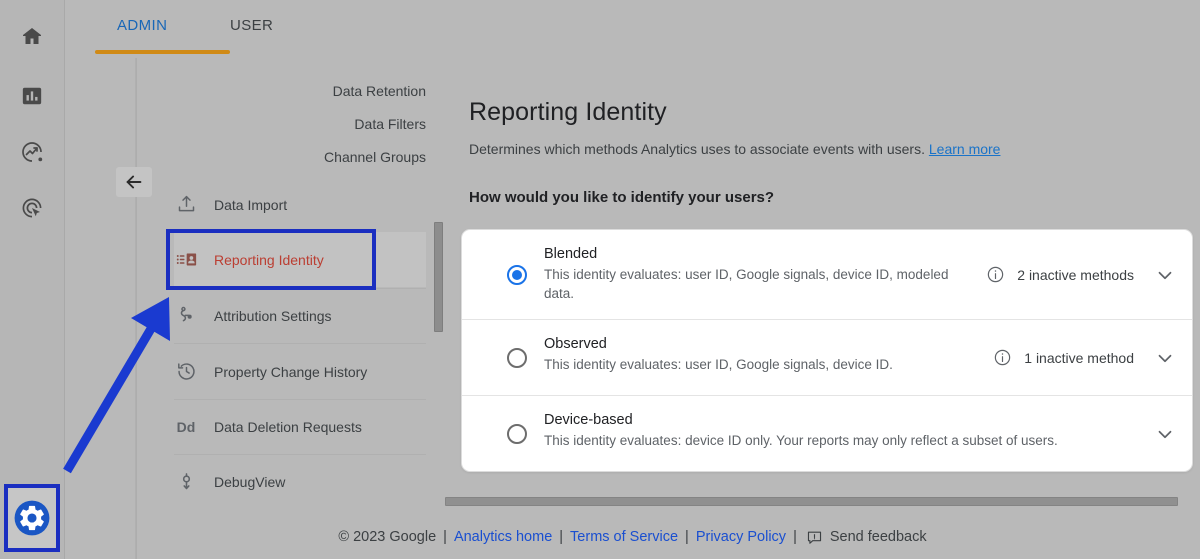  What do you see at coordinates (186, 205) in the screenshot?
I see `upload-icon` at bounding box center [186, 205].